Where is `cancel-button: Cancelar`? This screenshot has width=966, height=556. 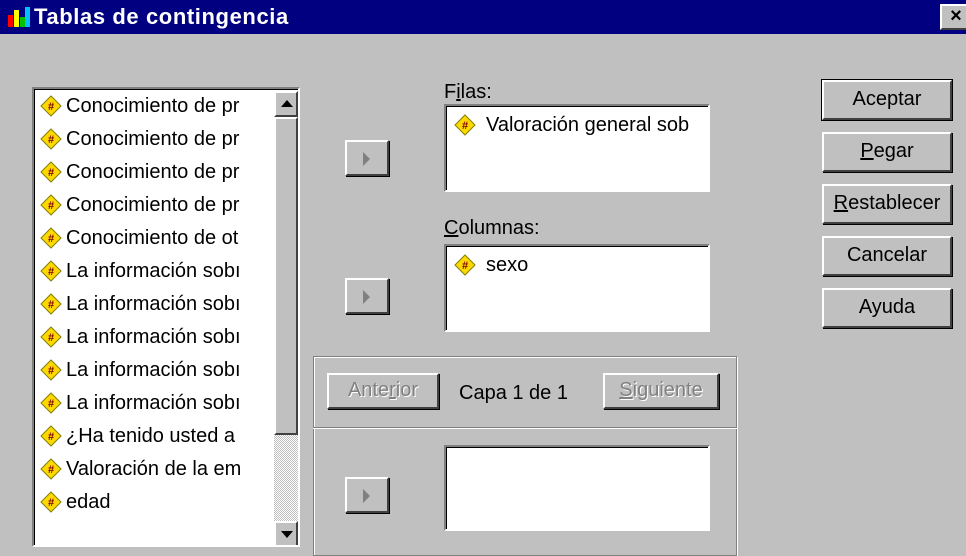 cancel-button: Cancelar is located at coordinates (887, 256).